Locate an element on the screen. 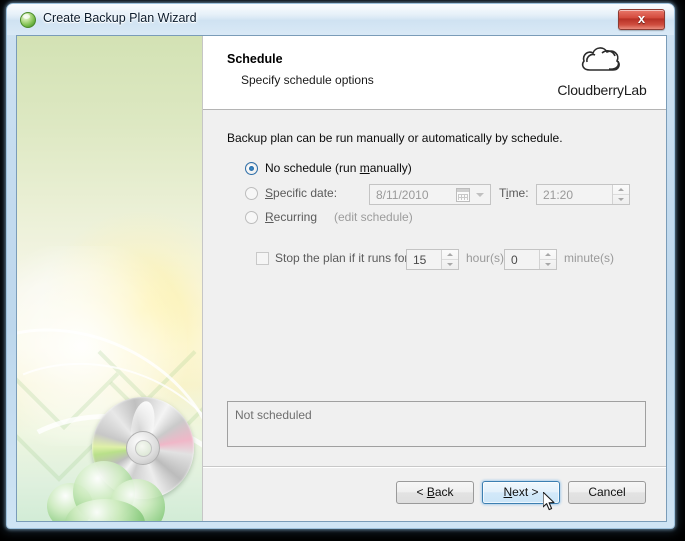 The width and height of the screenshot is (685, 541). back-button: < Back is located at coordinates (435, 492).